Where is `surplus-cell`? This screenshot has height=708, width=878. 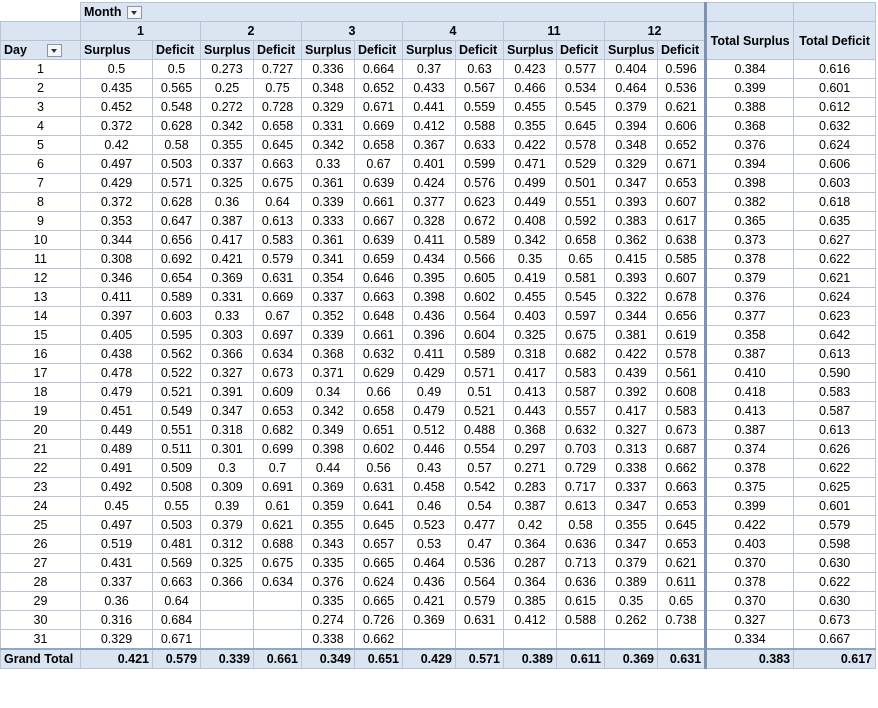 surplus-cell is located at coordinates (530, 639).